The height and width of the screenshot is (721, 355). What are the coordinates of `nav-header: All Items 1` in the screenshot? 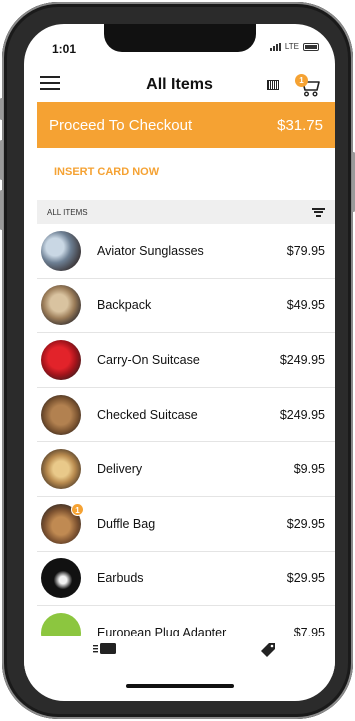 It's located at (179, 85).